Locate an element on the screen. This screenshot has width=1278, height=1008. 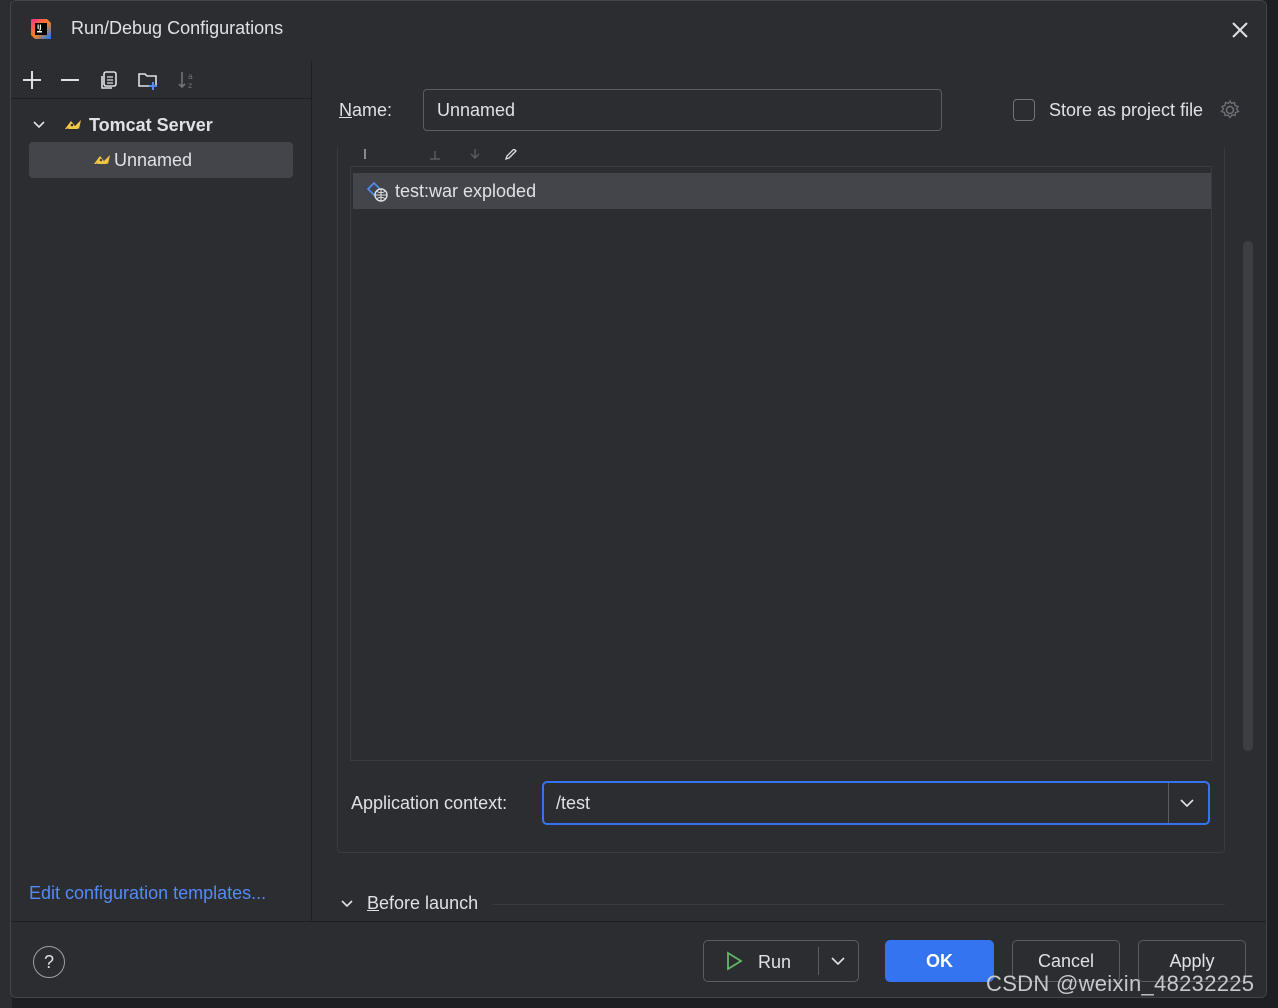
close-icon is located at coordinates (1240, 30).